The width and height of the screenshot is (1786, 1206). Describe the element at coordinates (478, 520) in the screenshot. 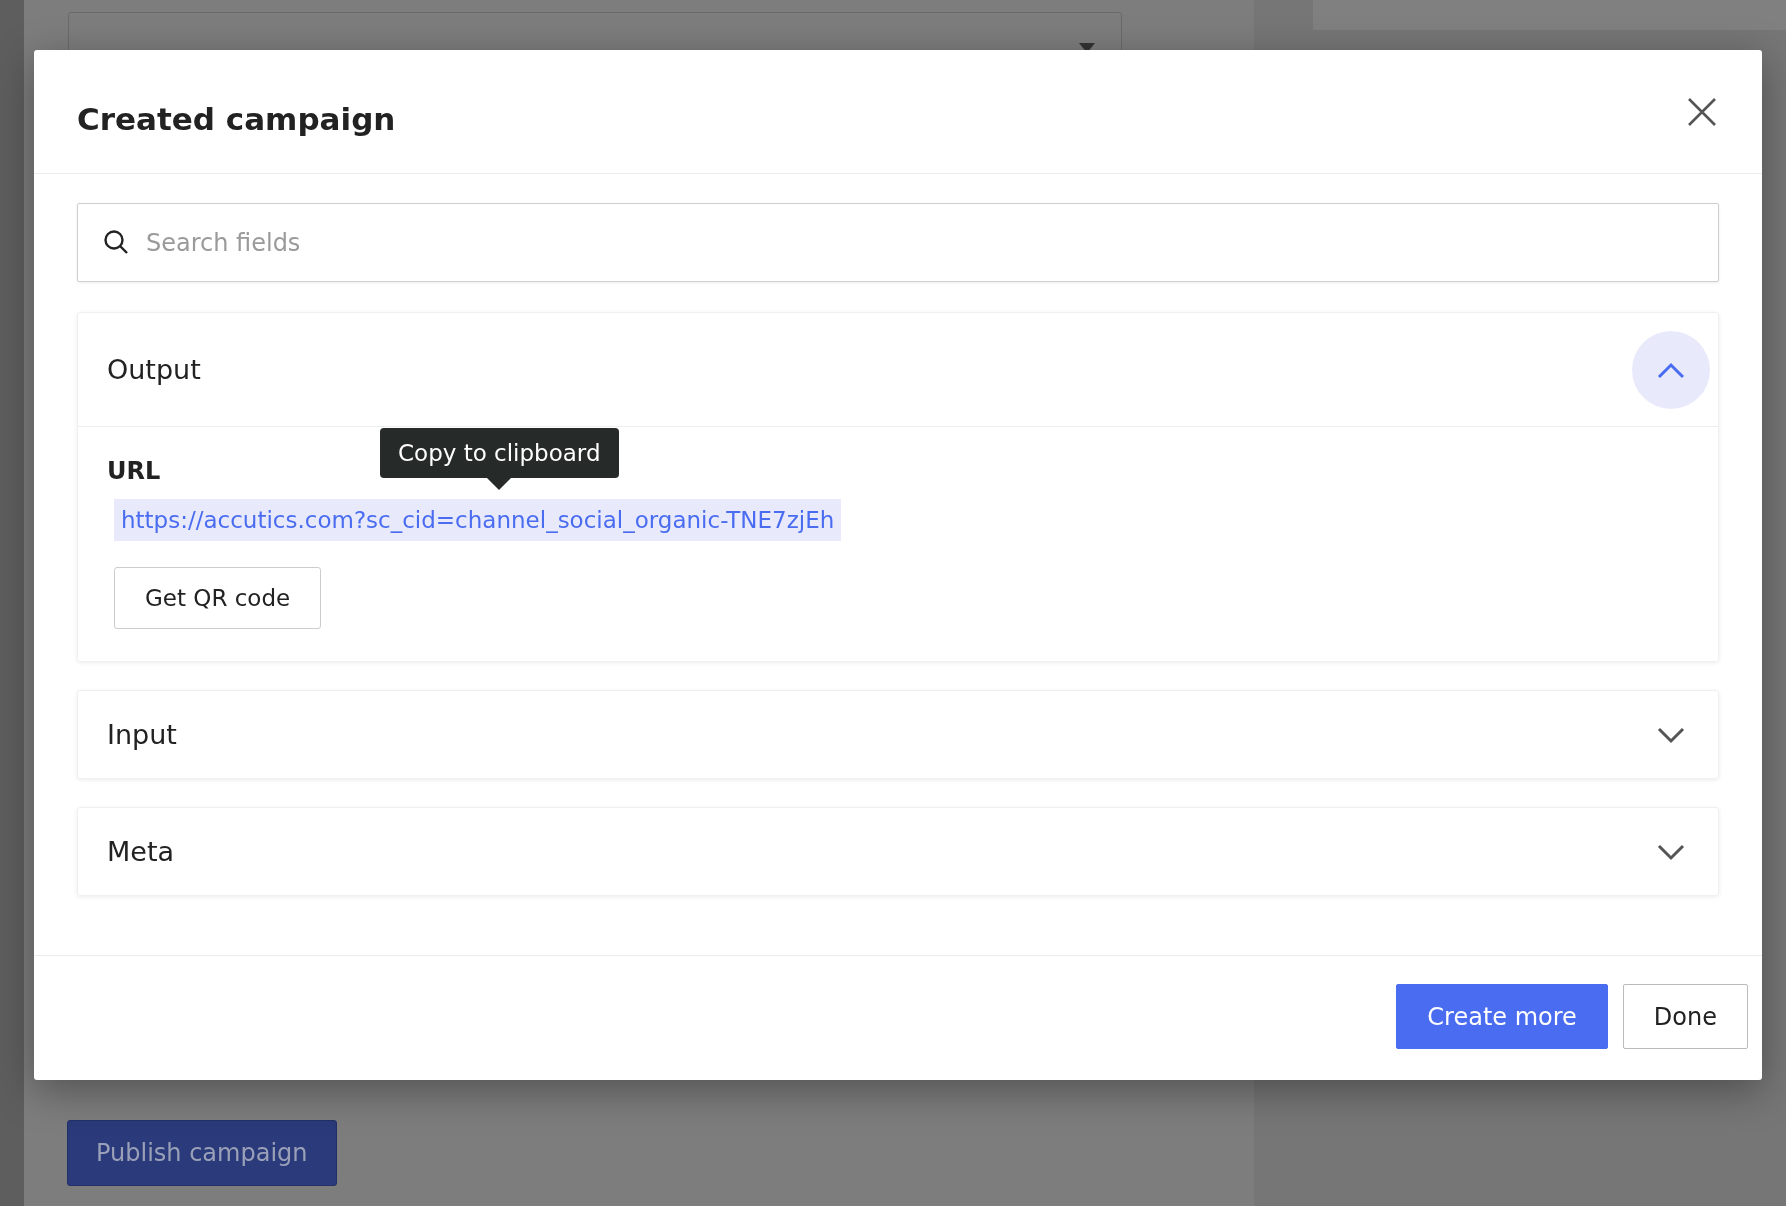

I see `url-link: https://accutics.com?sc_cid=channel_social_organic-TNE7zjEh` at that location.